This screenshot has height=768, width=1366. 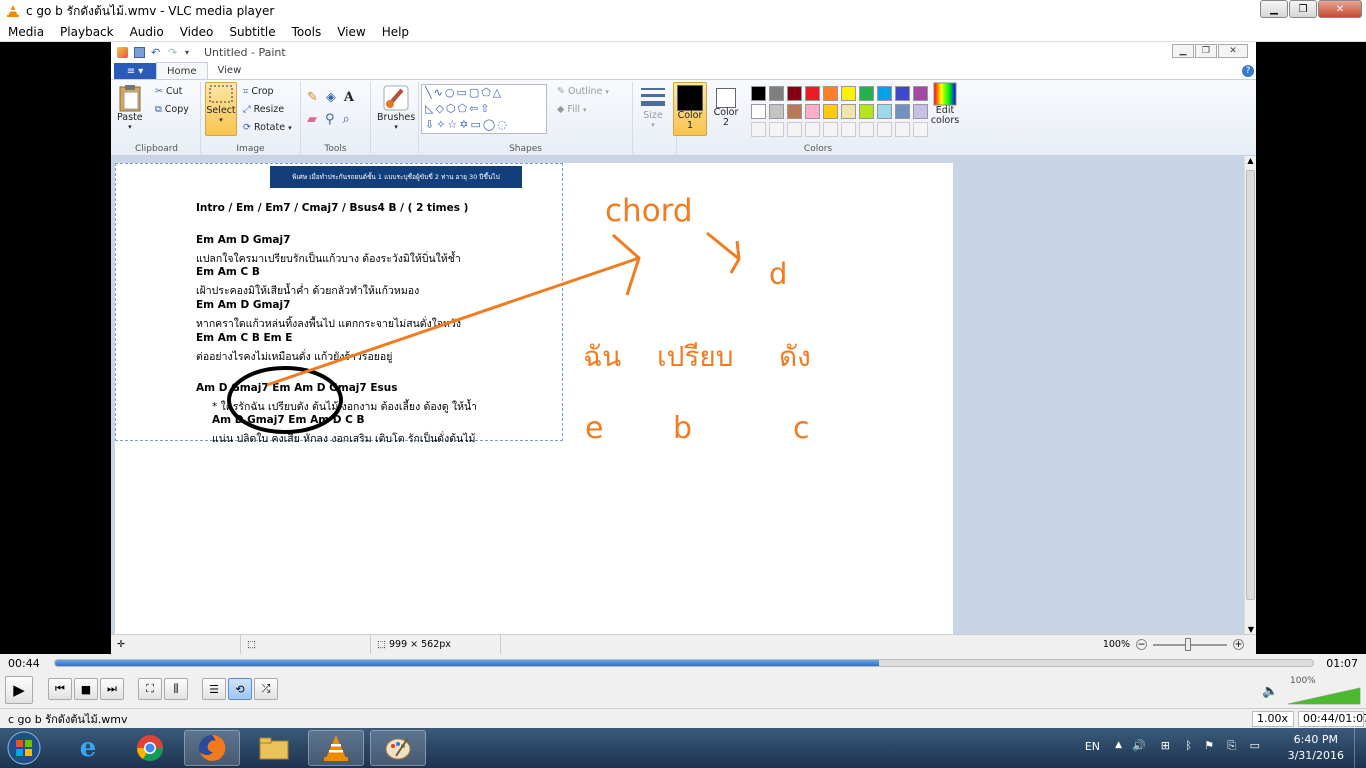 I want to click on color2-button: Color 2, so click(x=726, y=109).